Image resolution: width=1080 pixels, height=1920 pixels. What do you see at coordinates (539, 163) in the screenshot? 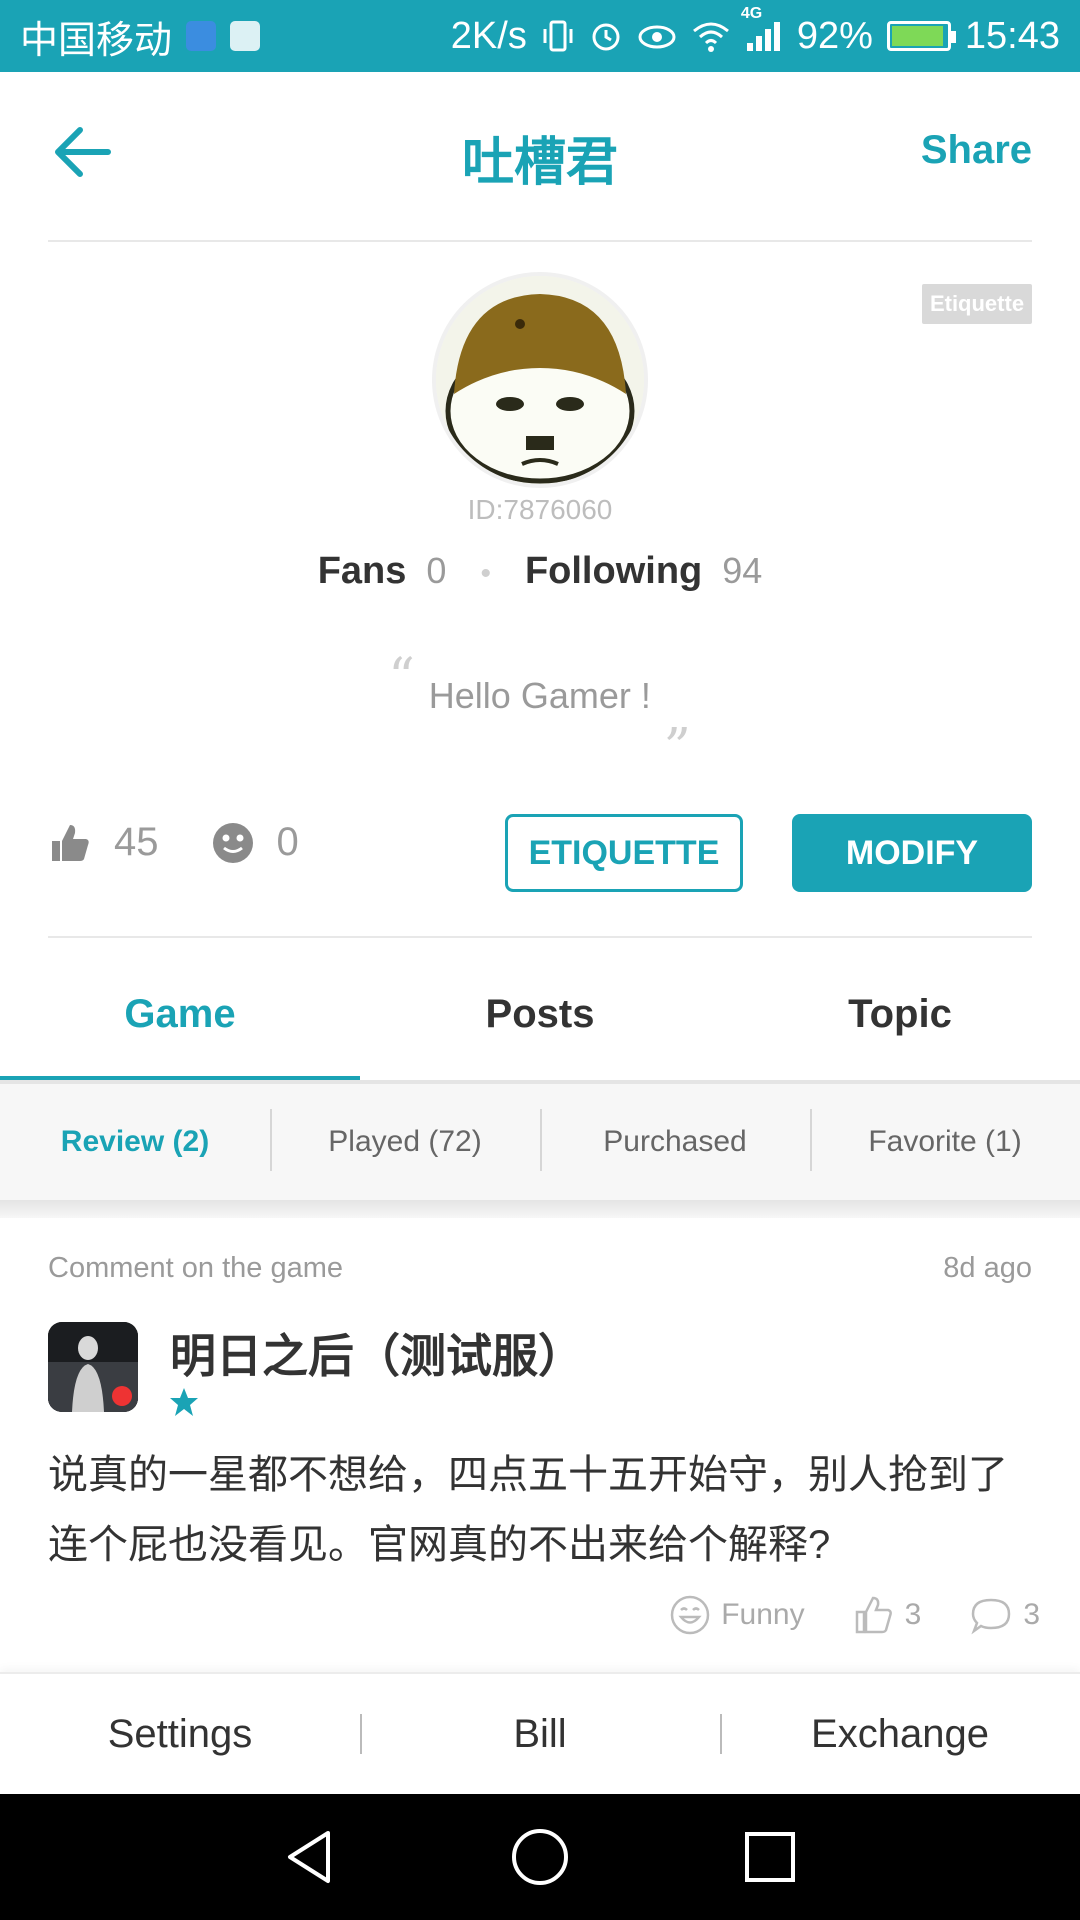
I see `page-title: 吐槽君` at bounding box center [539, 163].